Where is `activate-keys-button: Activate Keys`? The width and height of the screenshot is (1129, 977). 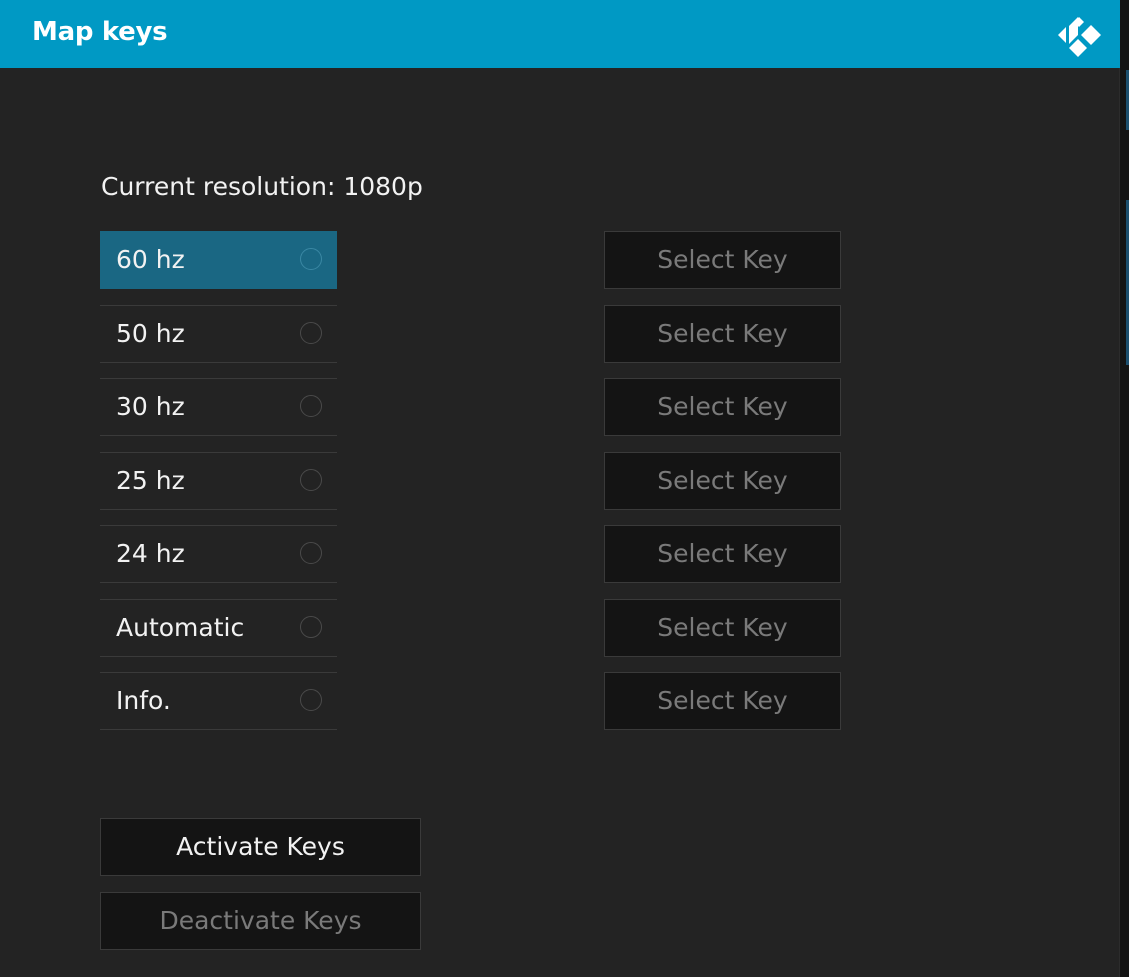
activate-keys-button: Activate Keys is located at coordinates (260, 847).